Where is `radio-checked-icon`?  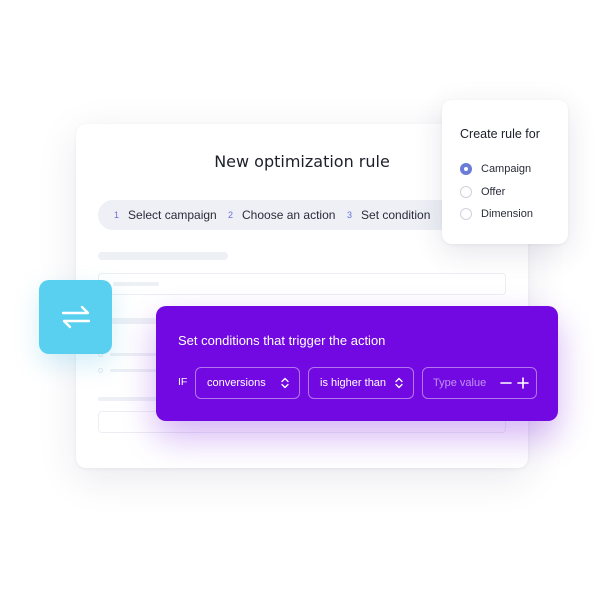 radio-checked-icon is located at coordinates (466, 169).